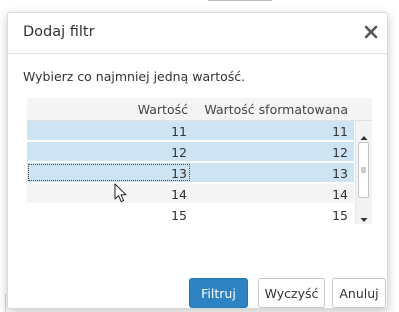 The height and width of the screenshot is (312, 399). Describe the element at coordinates (120, 193) in the screenshot. I see `mouse-pointer-icon` at that location.